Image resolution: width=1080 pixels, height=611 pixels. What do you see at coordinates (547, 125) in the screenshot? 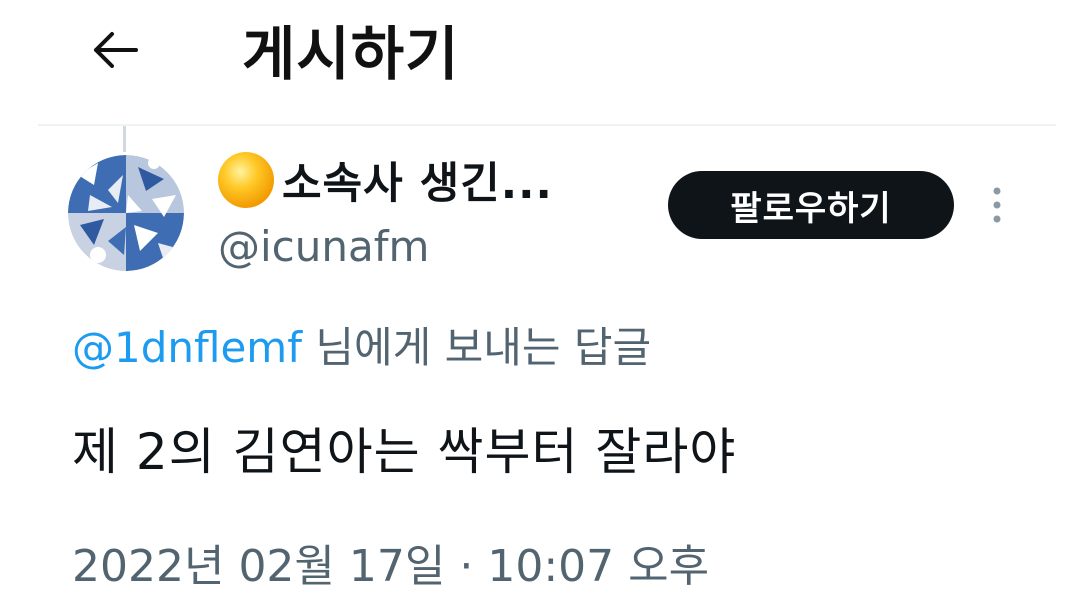
I see `header-divider` at bounding box center [547, 125].